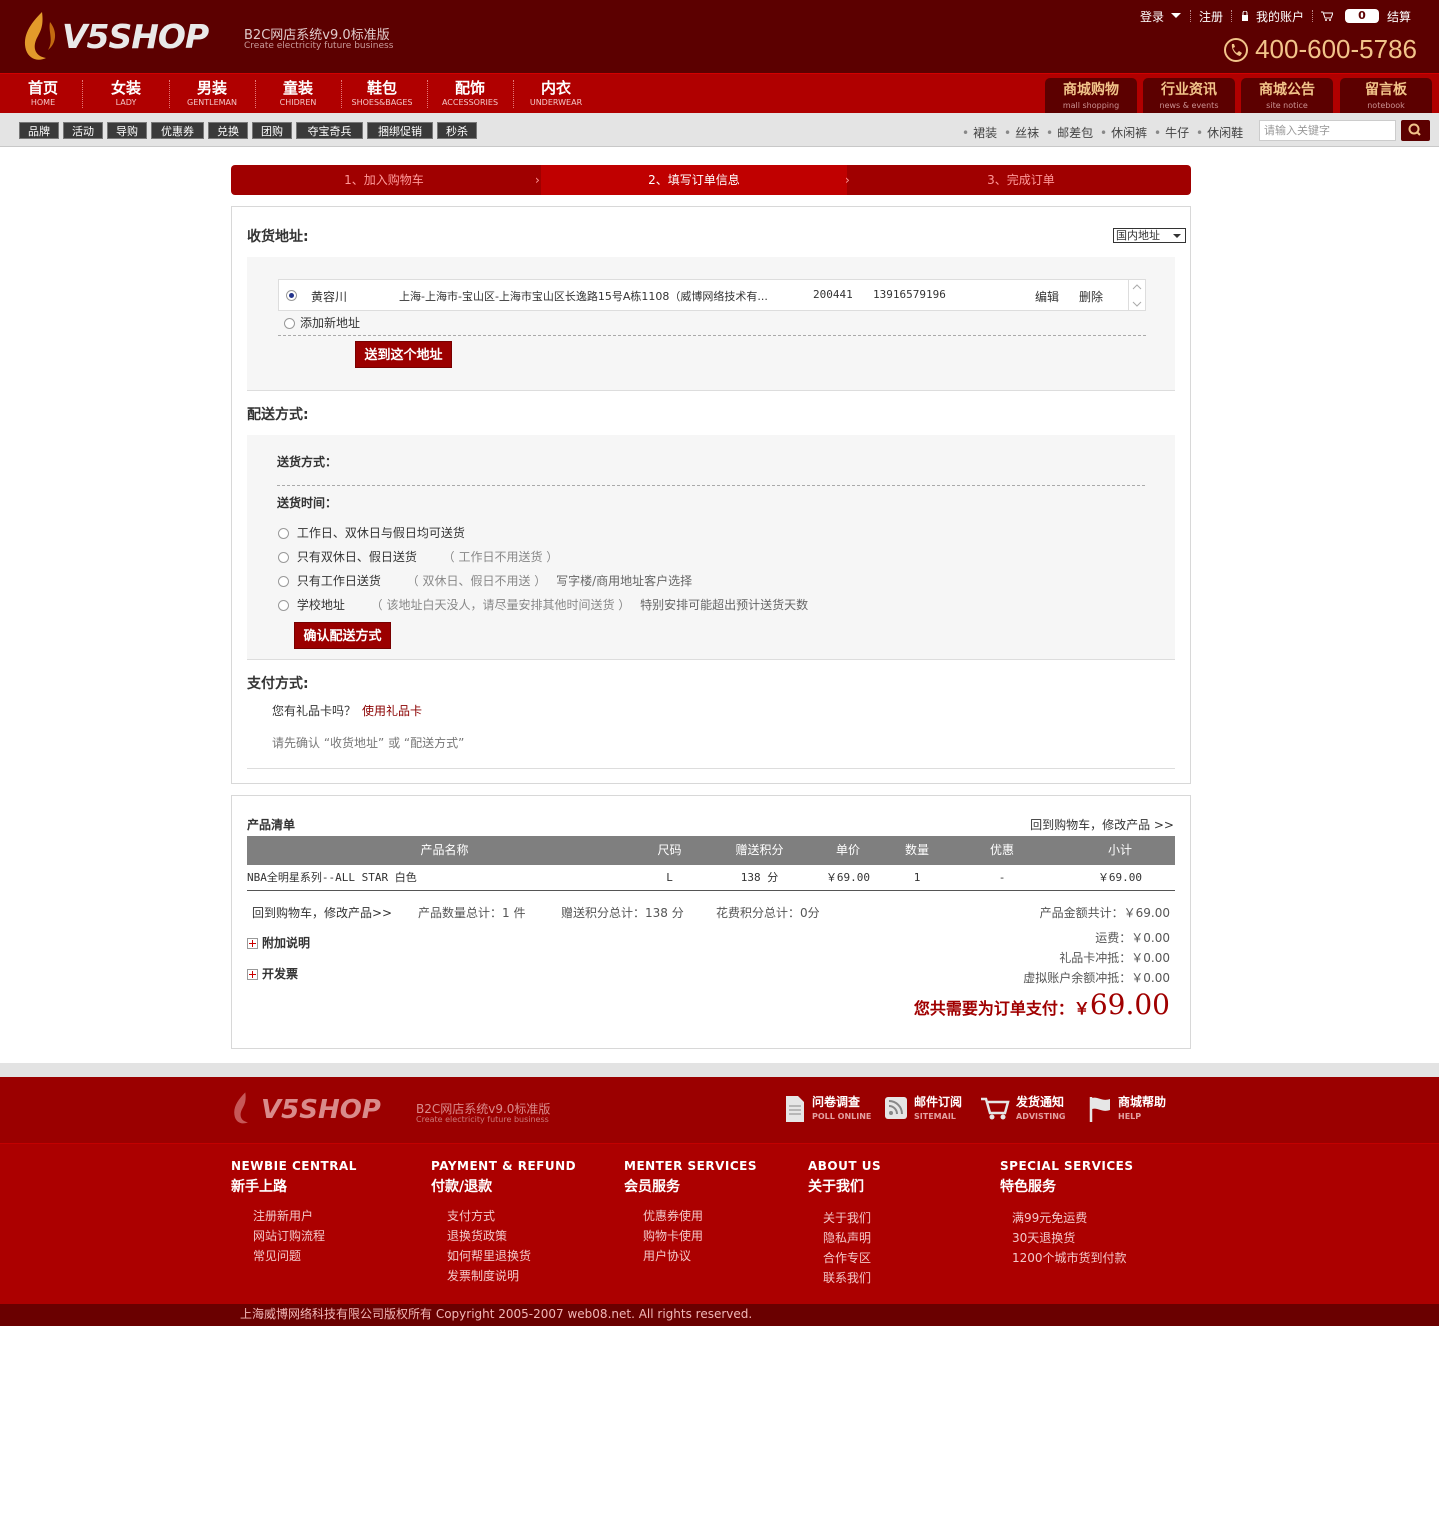  What do you see at coordinates (457, 130) in the screenshot?
I see `tag-flash-sale: 秒杀` at bounding box center [457, 130].